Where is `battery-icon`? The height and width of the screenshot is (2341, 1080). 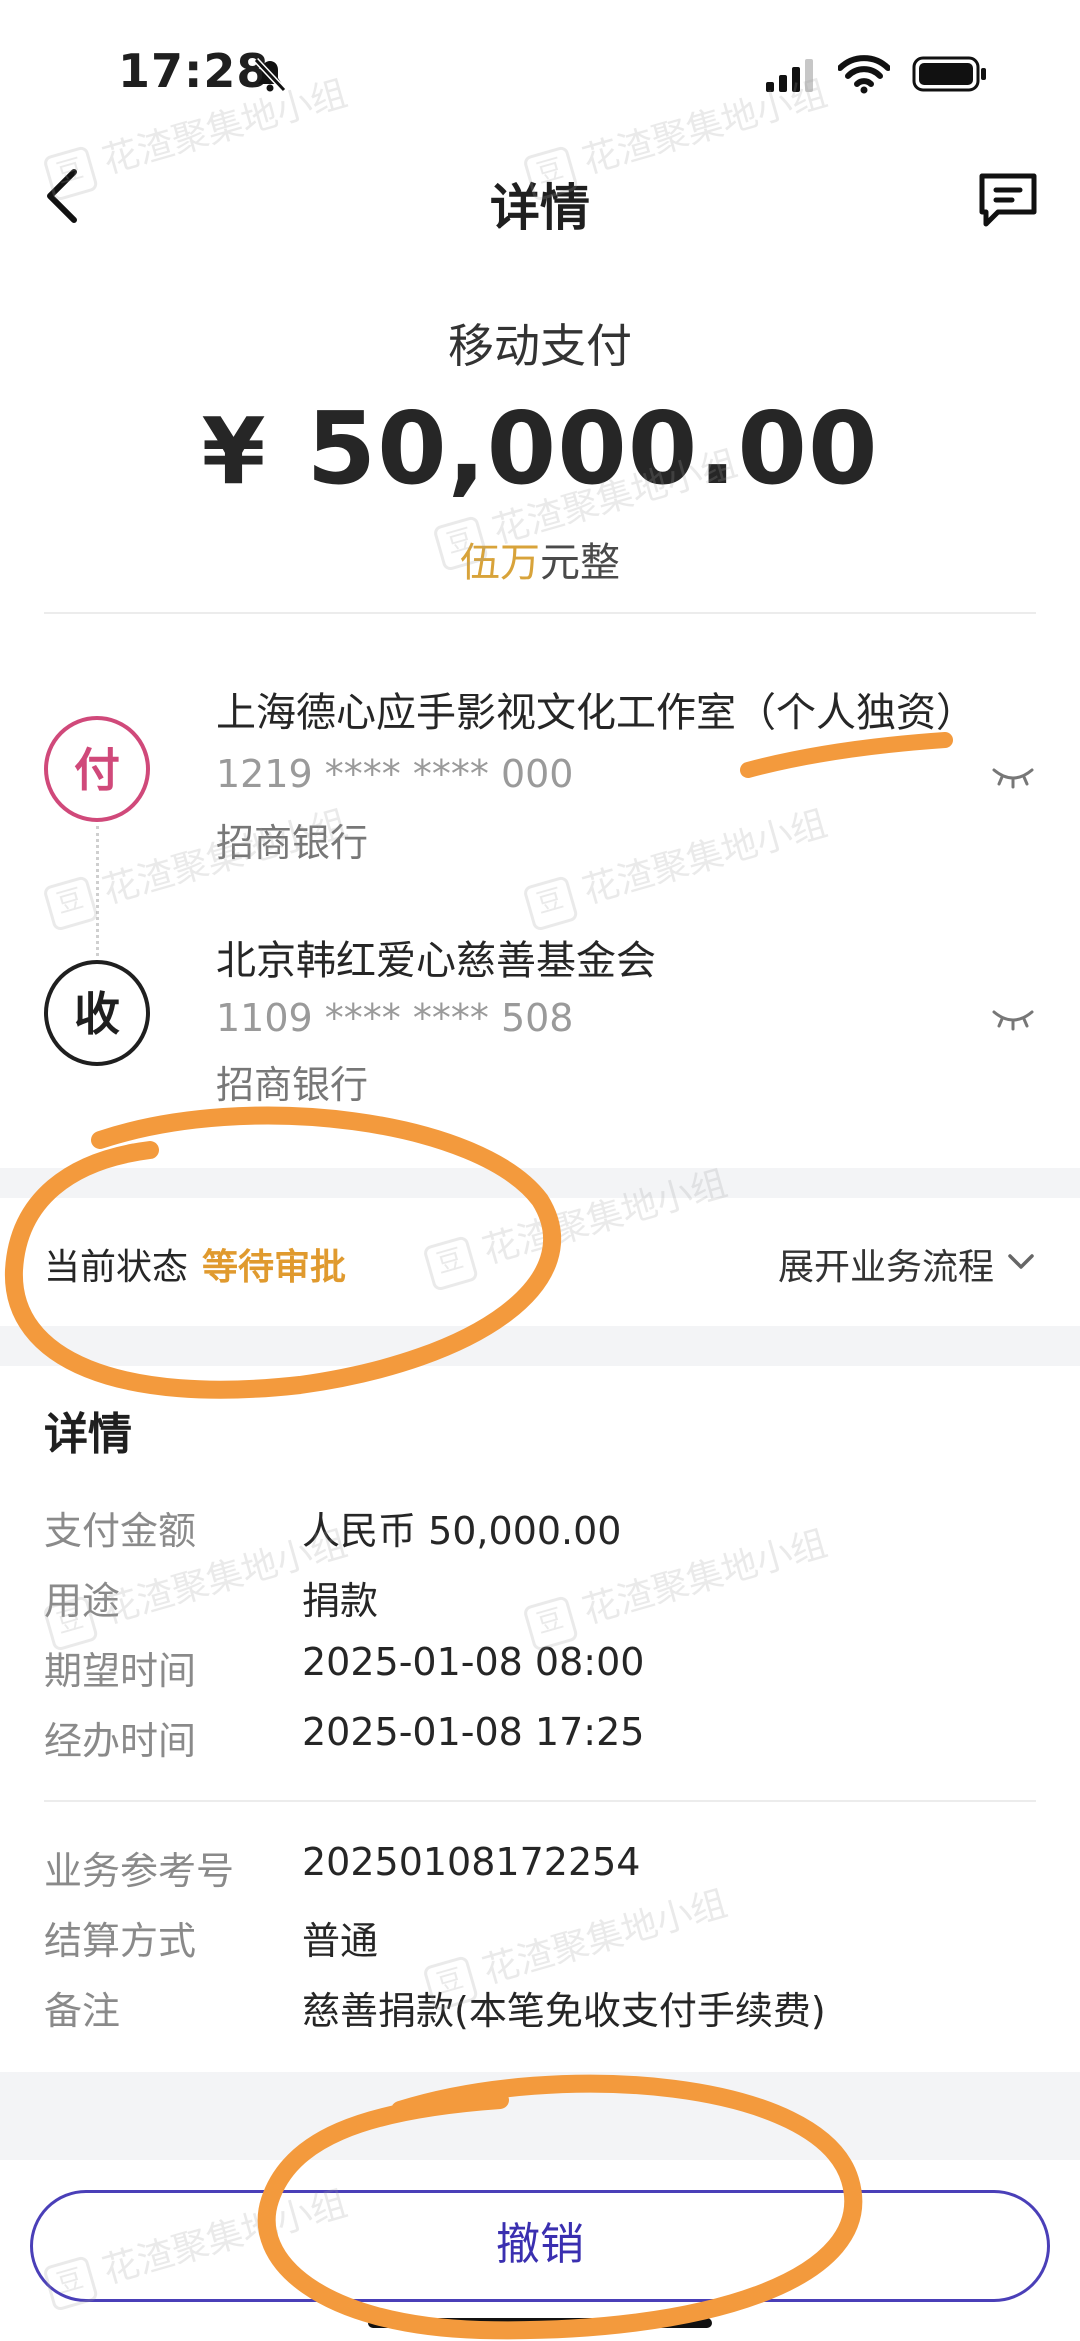
battery-icon is located at coordinates (949, 74).